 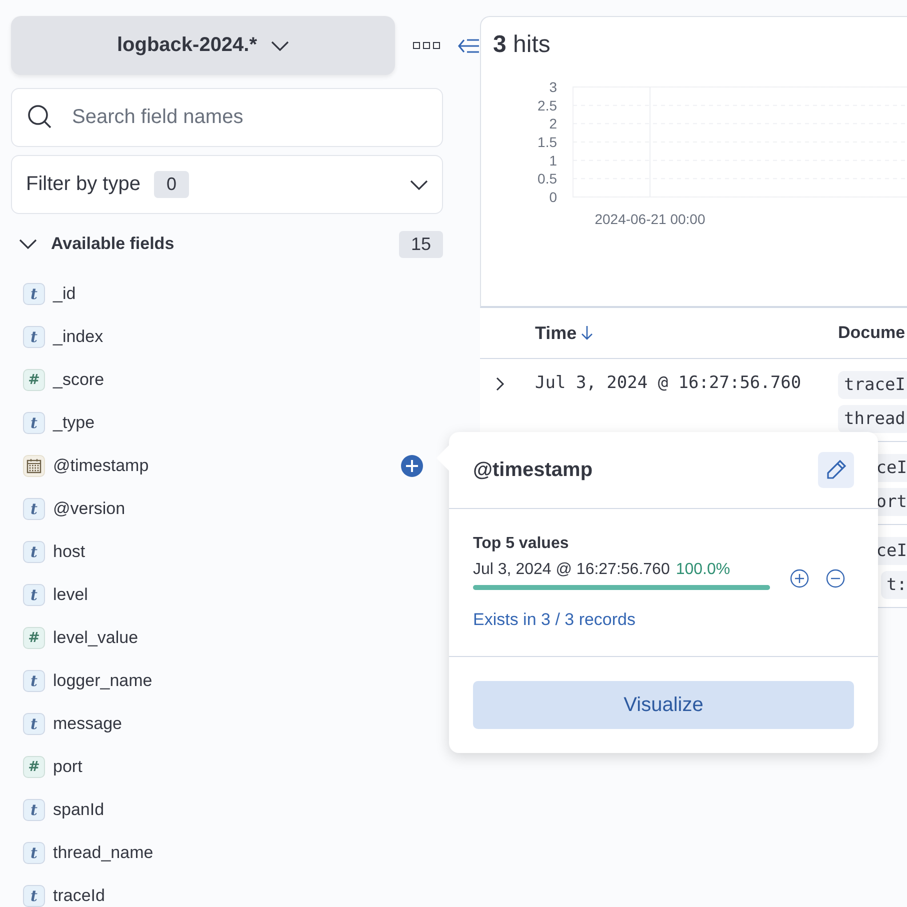 I want to click on filter-for-value-button, so click(x=799, y=578).